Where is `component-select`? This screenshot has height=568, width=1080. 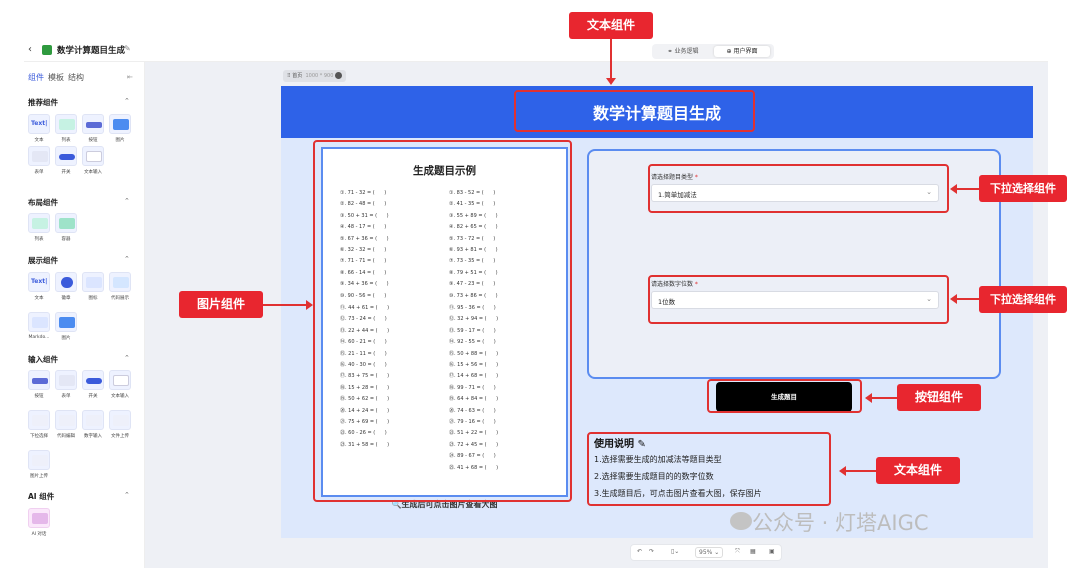 component-select is located at coordinates (39, 420).